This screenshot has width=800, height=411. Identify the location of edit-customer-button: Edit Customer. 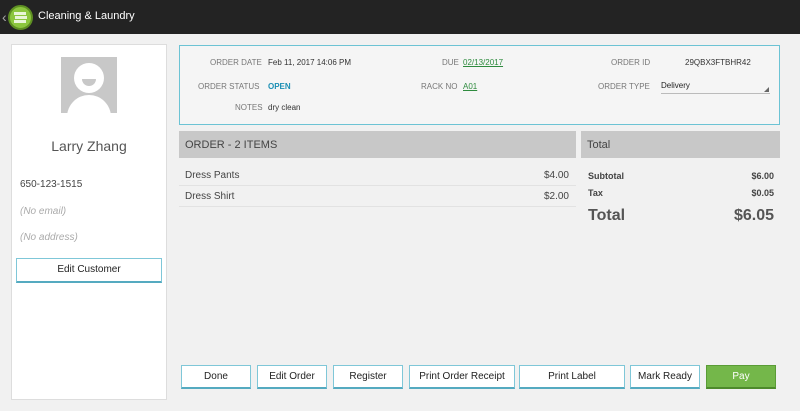
(89, 270).